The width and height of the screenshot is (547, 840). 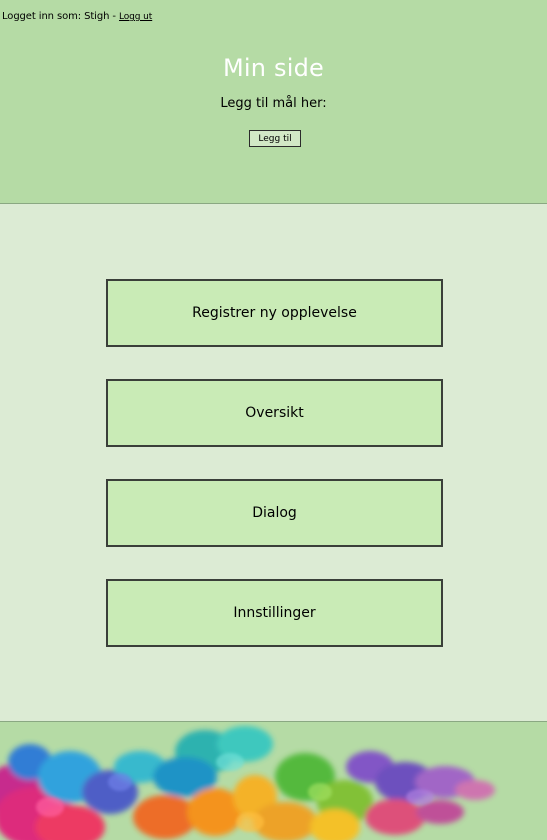 What do you see at coordinates (274, 313) in the screenshot?
I see `register-experience-button: Registrer ny opplevelse` at bounding box center [274, 313].